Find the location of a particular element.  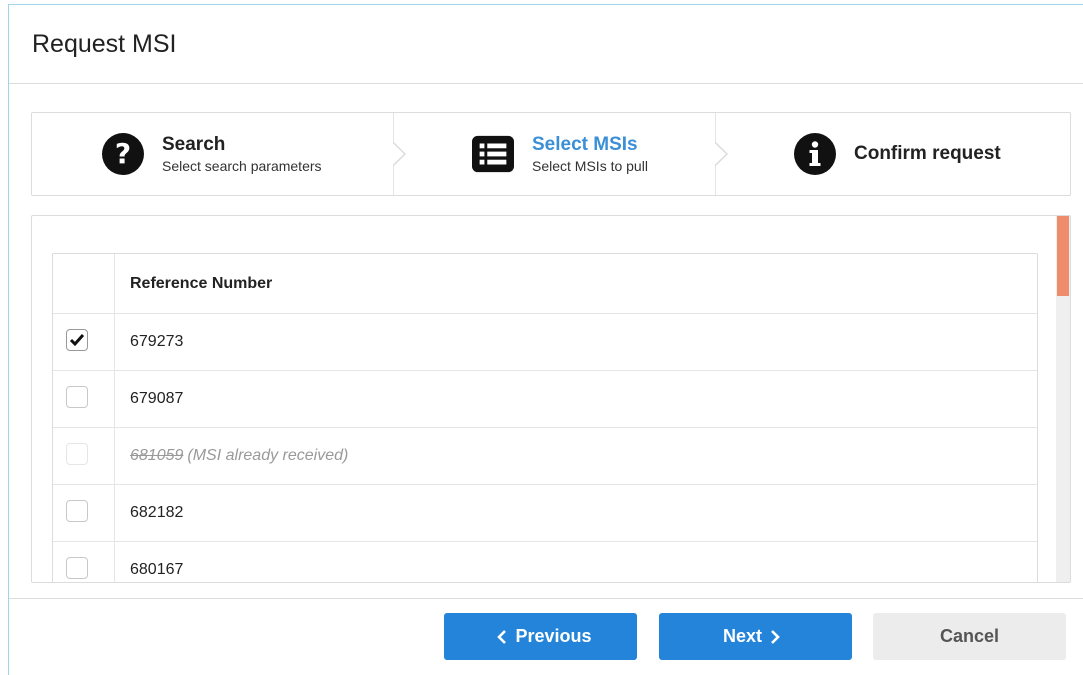

cancel-button-label: Cancel is located at coordinates (969, 636).